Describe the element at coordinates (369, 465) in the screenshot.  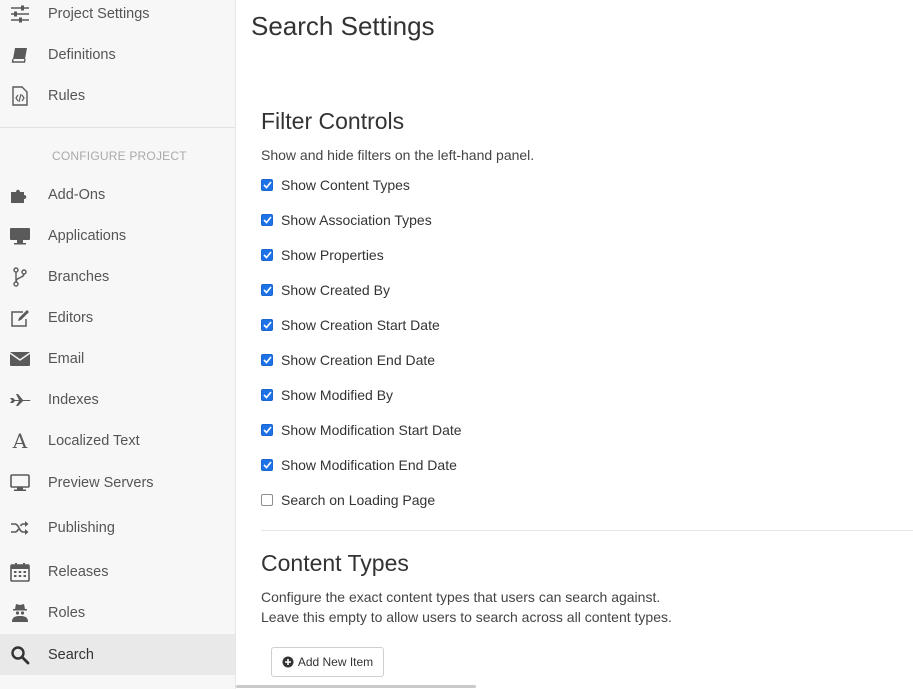
I see `checkbox-label: Show Modification End Date` at that location.